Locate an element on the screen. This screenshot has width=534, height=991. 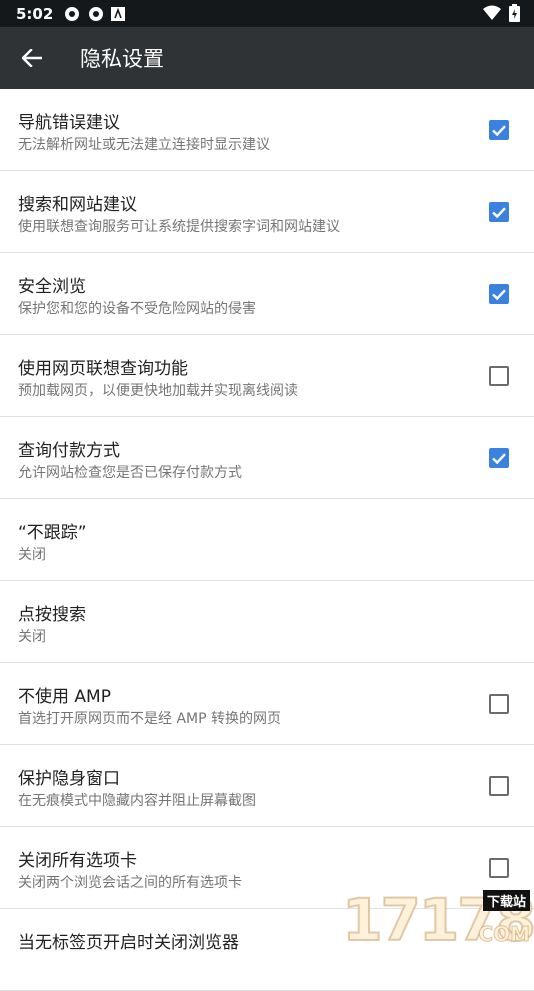
back-arrow-icon is located at coordinates (32, 58).